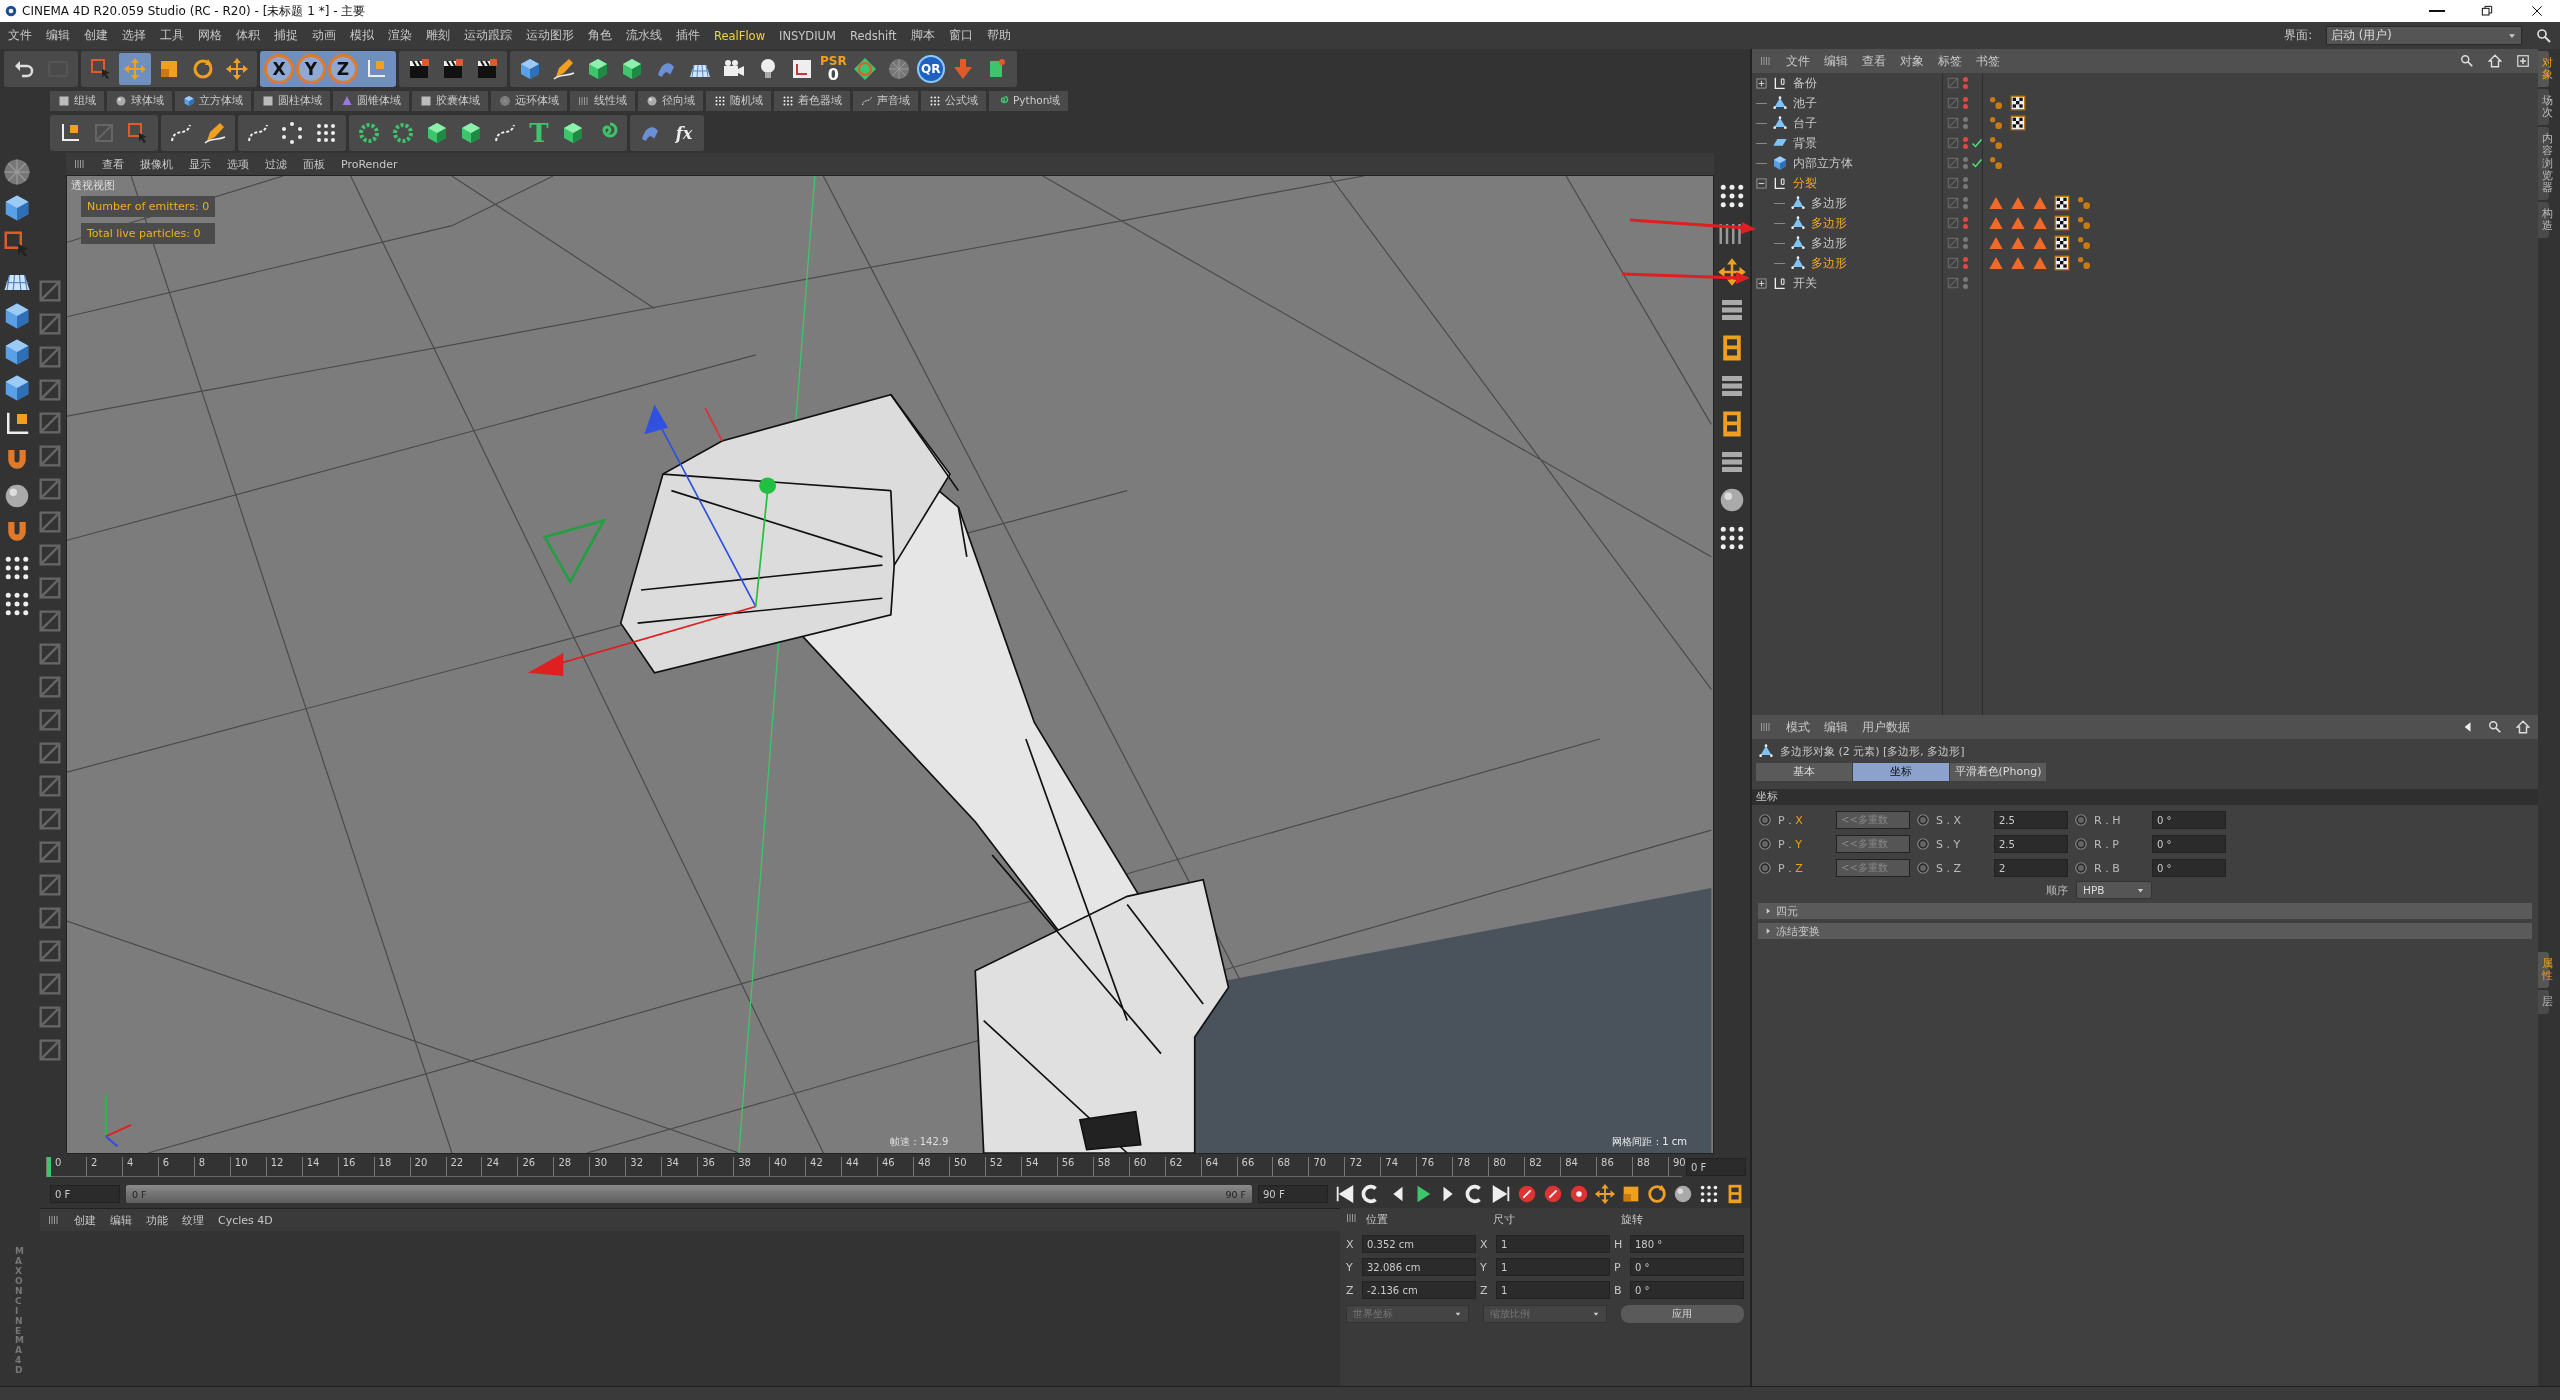 The height and width of the screenshot is (1400, 2560). What do you see at coordinates (740, 35) in the screenshot?
I see `menu-item: RealFlow` at bounding box center [740, 35].